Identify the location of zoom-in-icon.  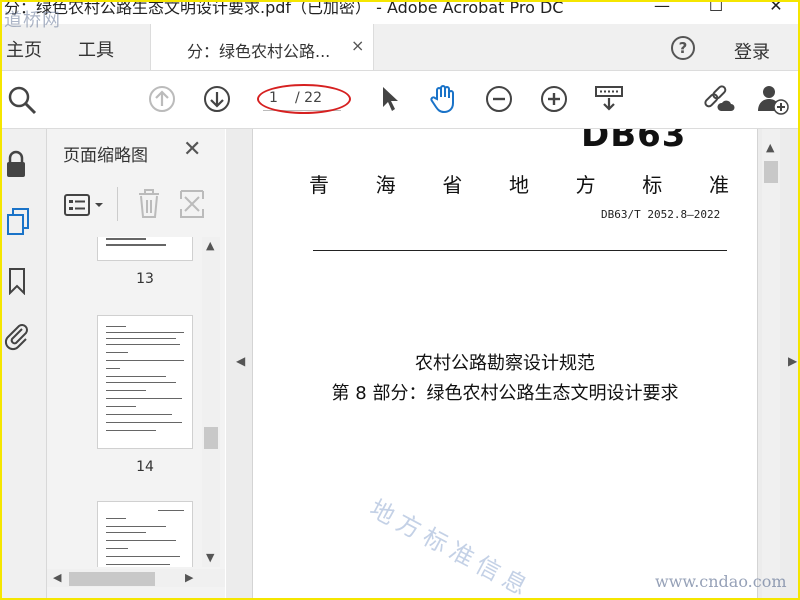
(554, 99).